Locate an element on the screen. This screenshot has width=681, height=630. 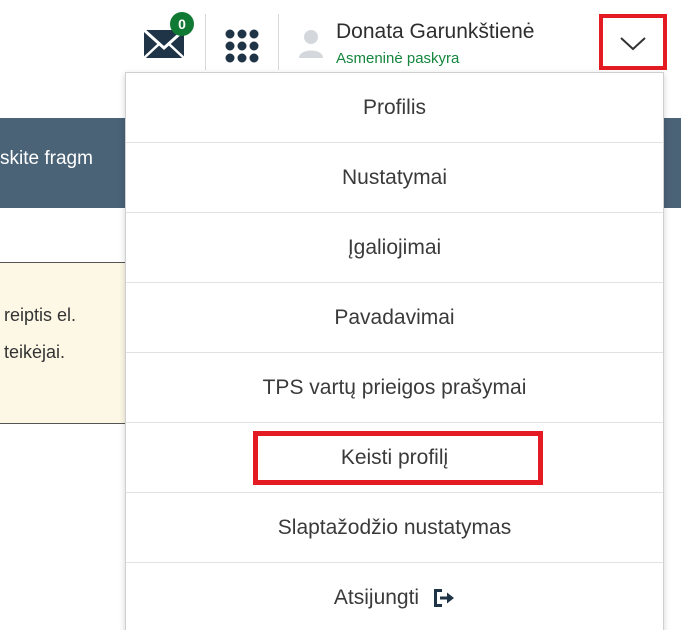
account-type-label: Asmeninė paskyra is located at coordinates (398, 58).